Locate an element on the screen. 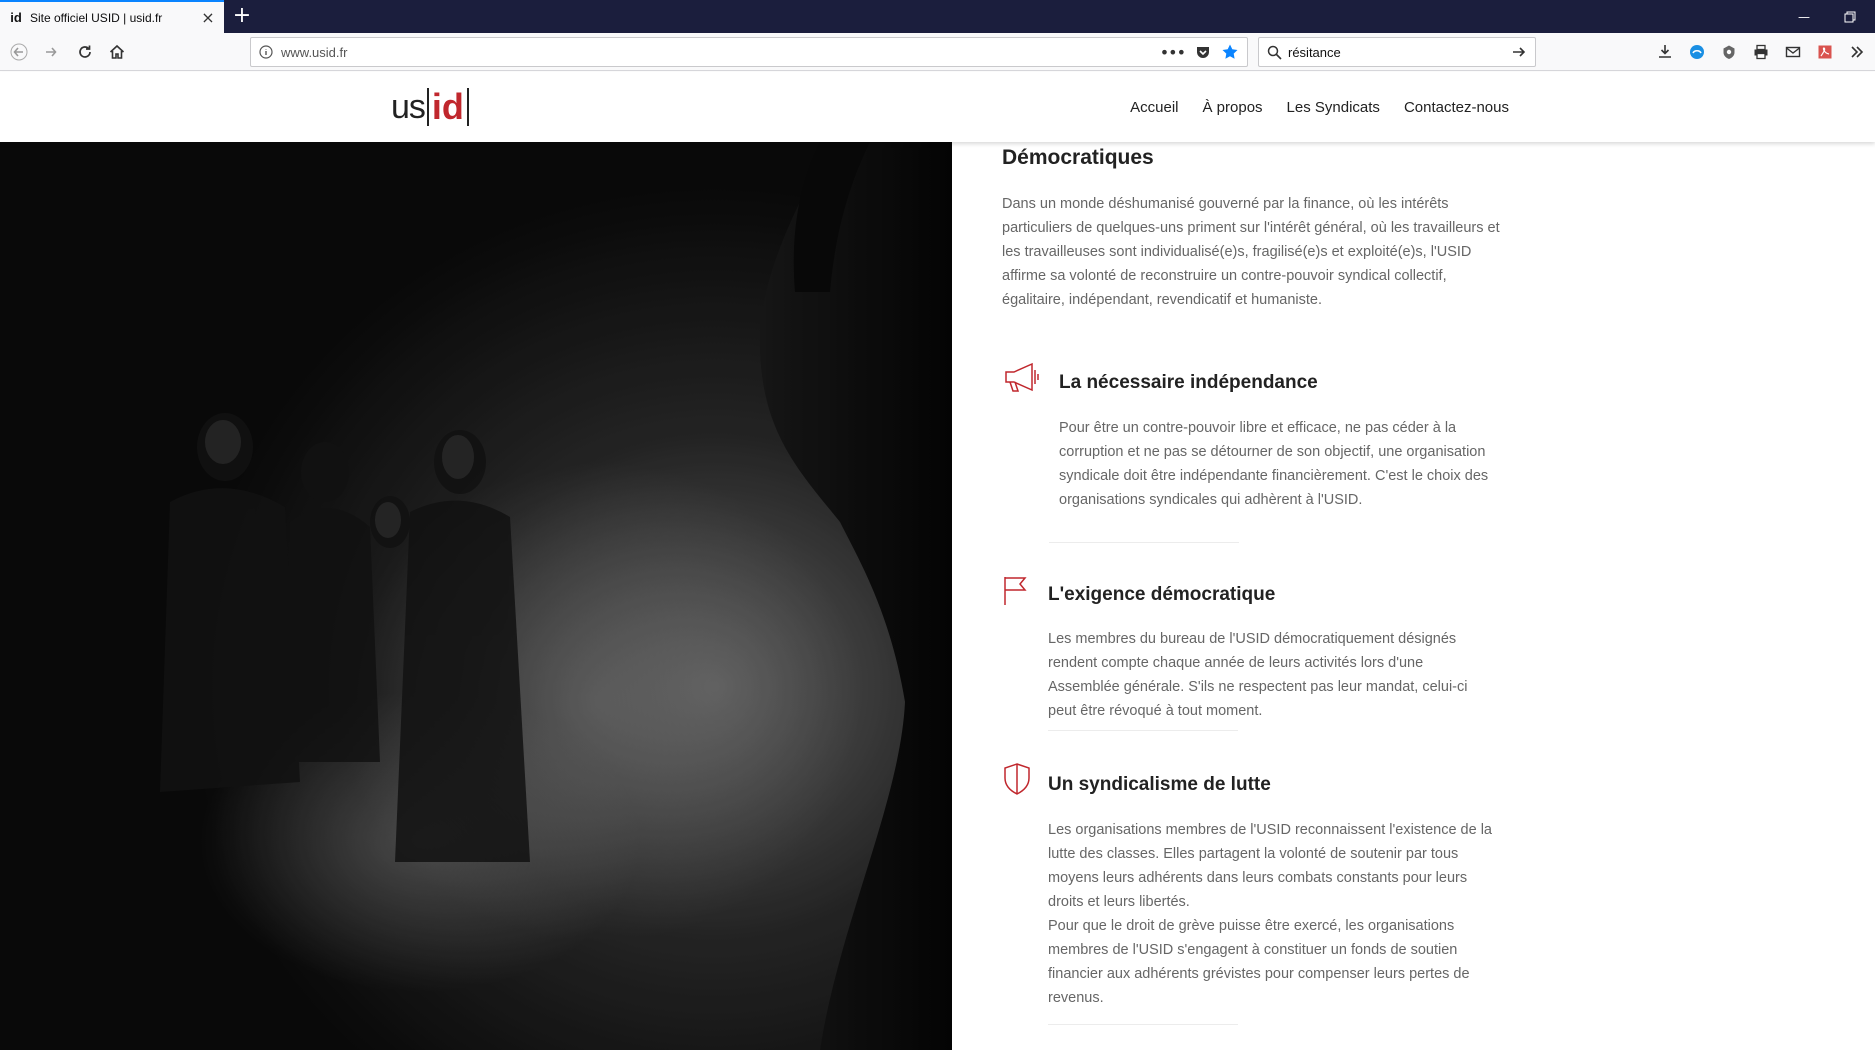 The image size is (1875, 1050). nav-link-a-propos: À propos is located at coordinates (1233, 107).